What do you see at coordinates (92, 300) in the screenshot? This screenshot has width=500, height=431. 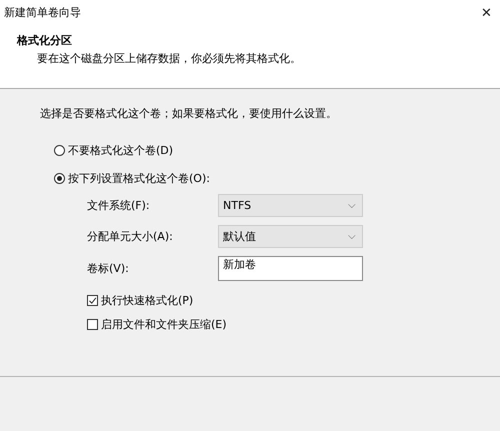 I see `checkmark-icon` at bounding box center [92, 300].